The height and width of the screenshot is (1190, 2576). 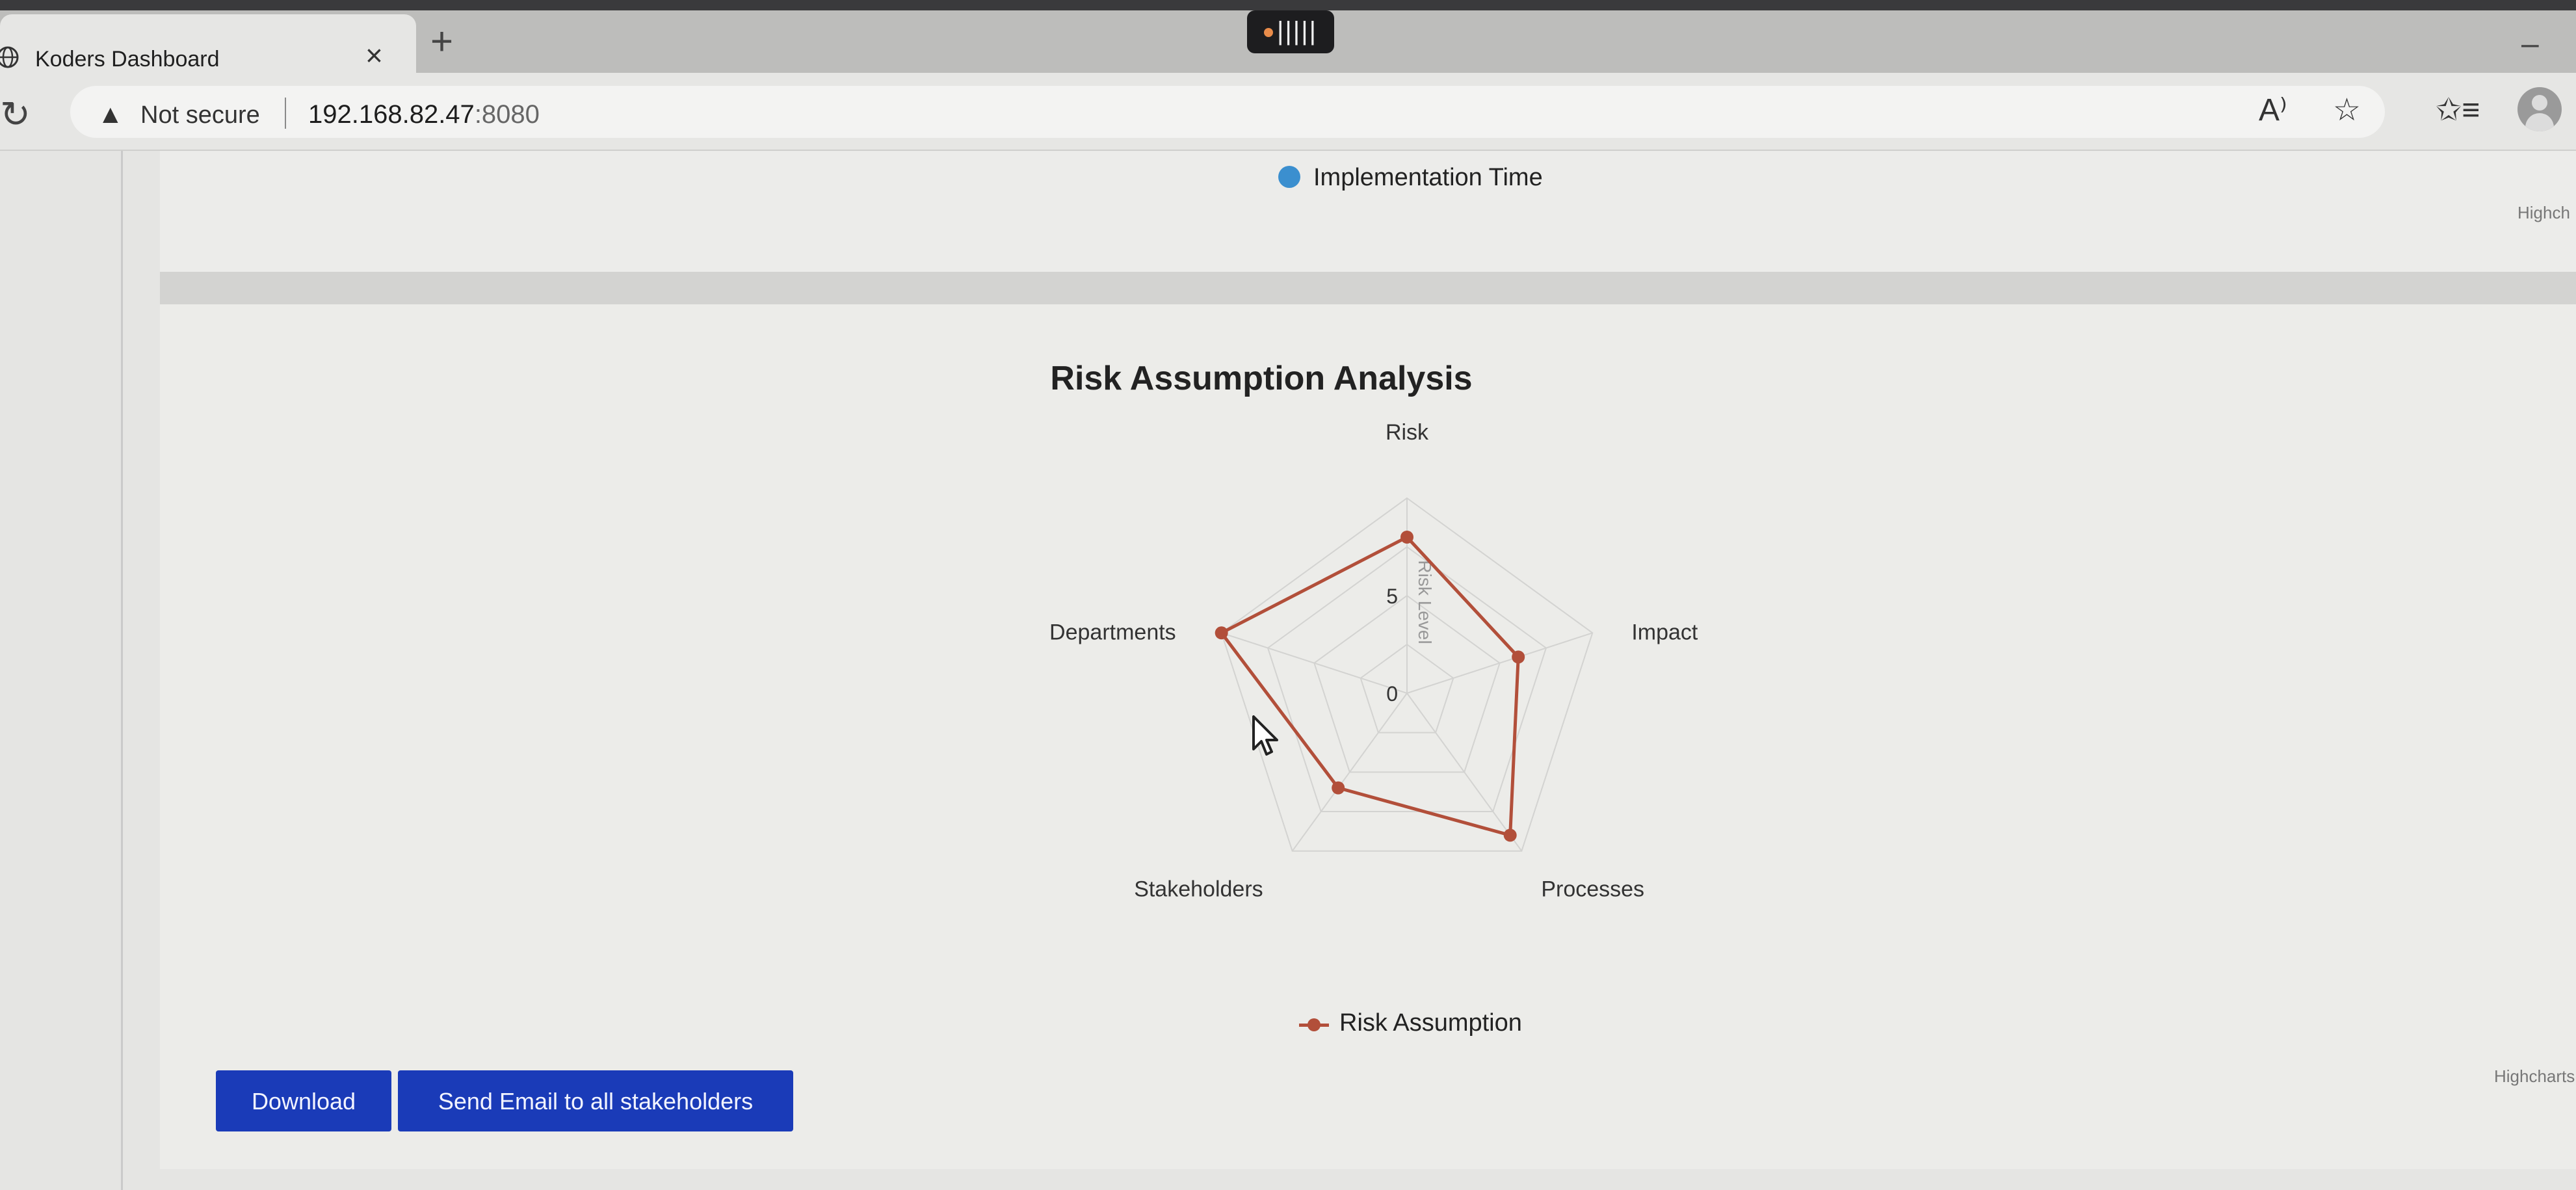 I want to click on card-separator, so click(x=1368, y=288).